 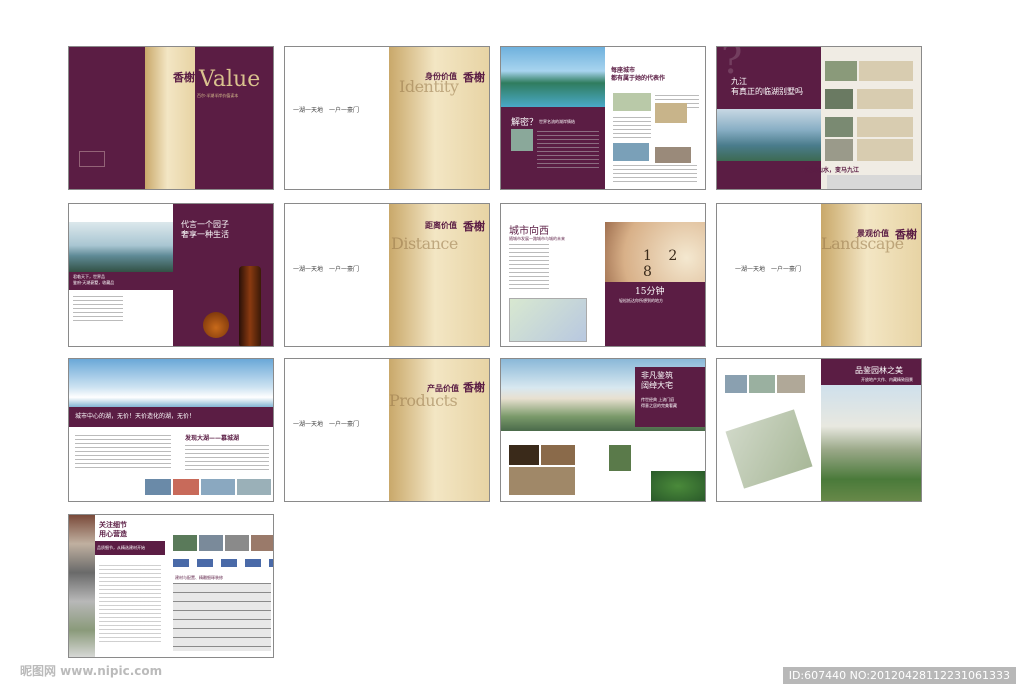 I want to click on page-city-lake: 城市中心的湖，无价！天价造化的湖，无价！ 发现大湖——慕城湖, so click(x=171, y=430).